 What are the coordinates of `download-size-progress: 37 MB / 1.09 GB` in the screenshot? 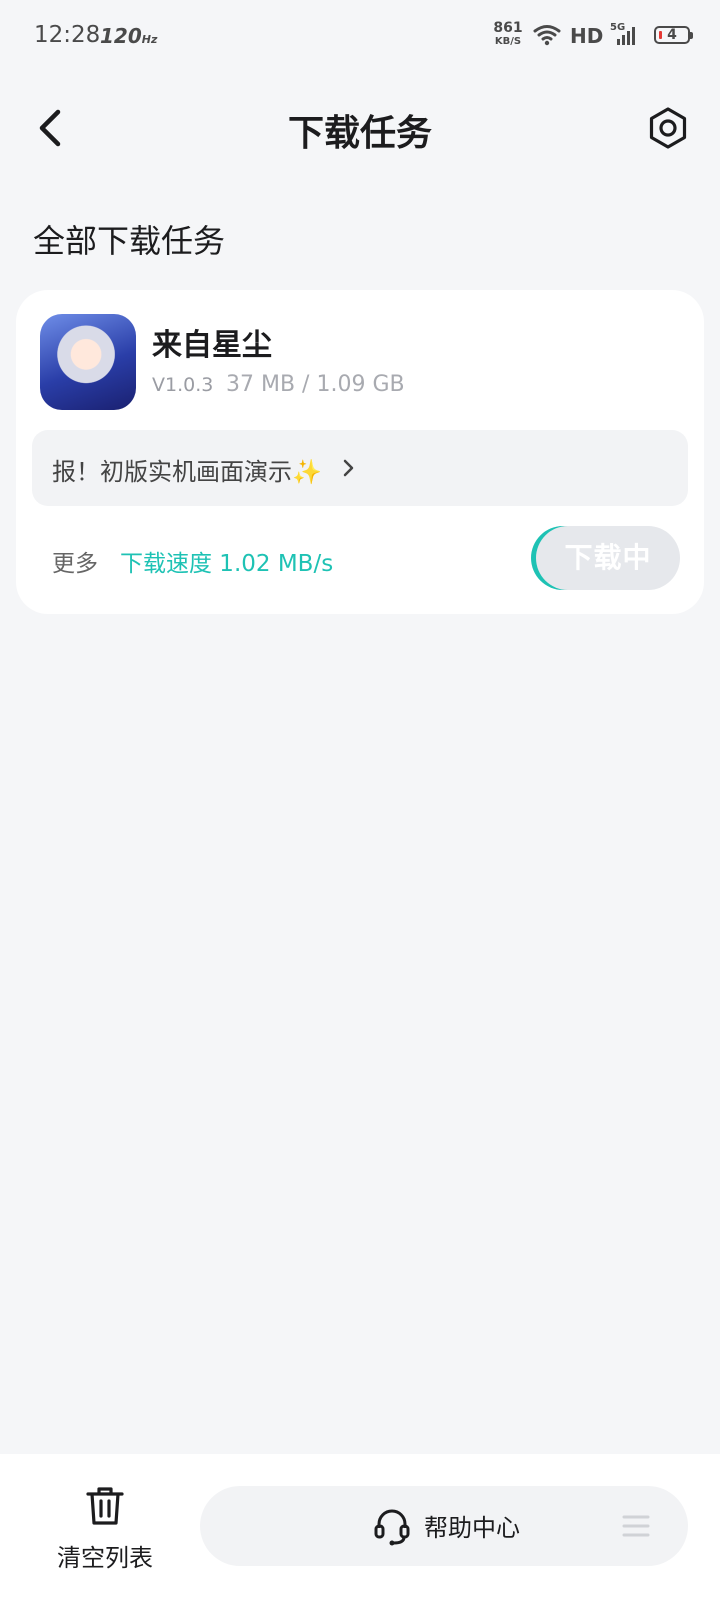 It's located at (315, 384).